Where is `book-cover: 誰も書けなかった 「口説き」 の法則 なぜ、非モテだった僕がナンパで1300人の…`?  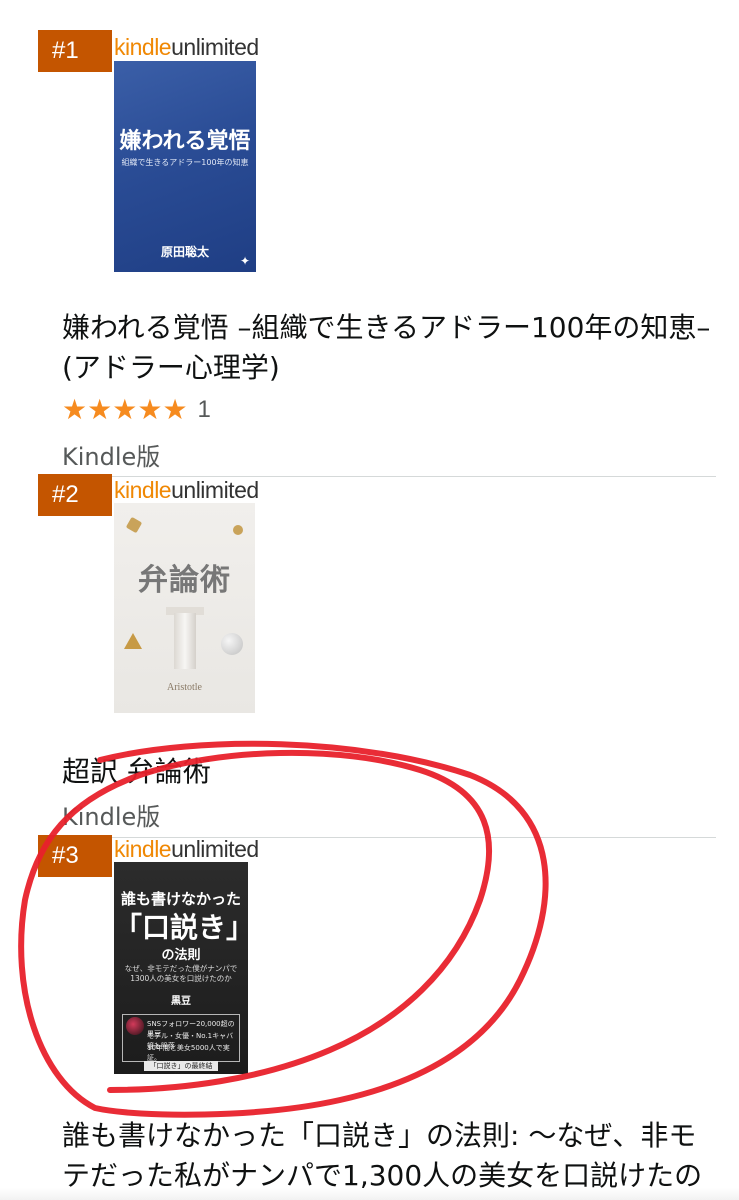
book-cover: 誰も書けなかった 「口説き」 の法則 なぜ、非モテだった僕がナンパで1300人の… is located at coordinates (181, 968).